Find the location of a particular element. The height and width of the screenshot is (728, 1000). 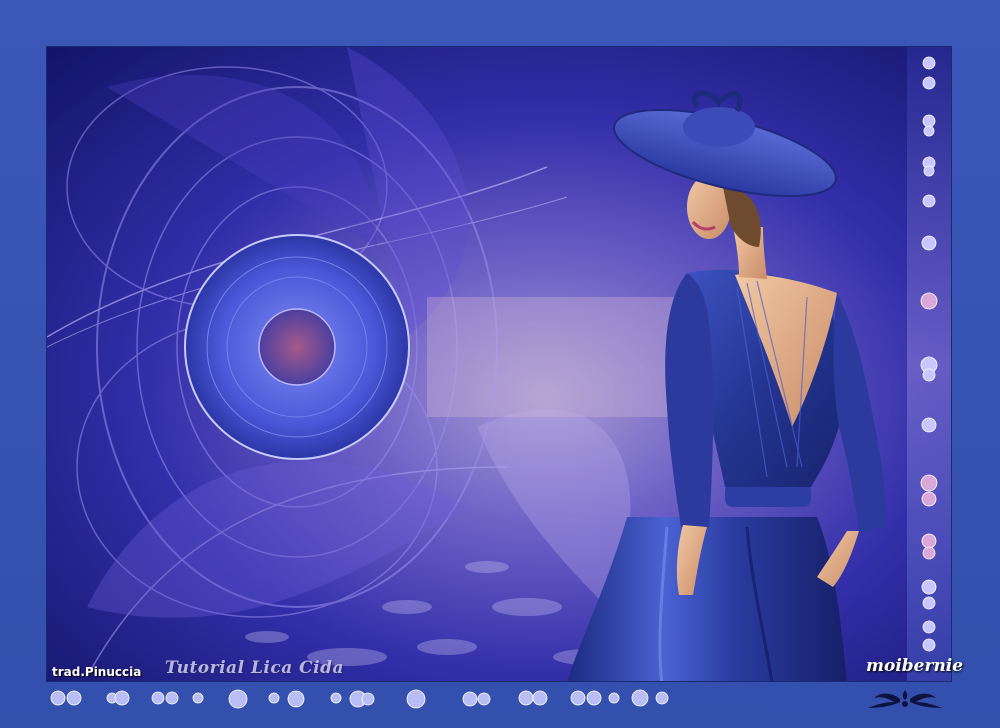

central-disc is located at coordinates (297, 347).